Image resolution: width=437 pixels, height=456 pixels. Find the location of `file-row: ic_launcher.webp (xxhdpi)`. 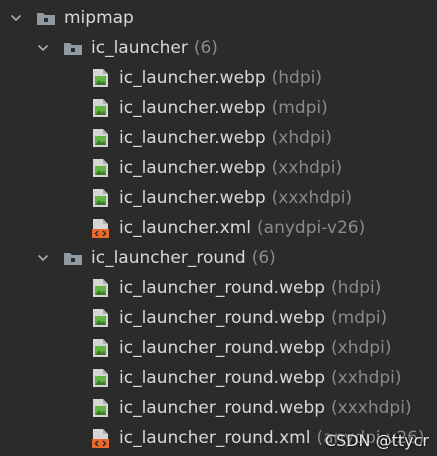

file-row: ic_launcher.webp (xxhdpi) is located at coordinates (218, 168).